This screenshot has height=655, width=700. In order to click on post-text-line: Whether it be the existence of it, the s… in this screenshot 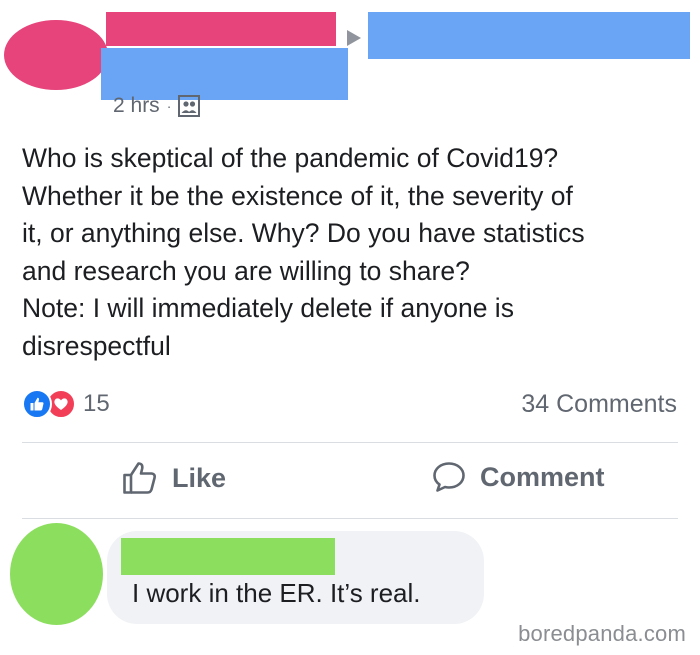, I will do `click(297, 195)`.